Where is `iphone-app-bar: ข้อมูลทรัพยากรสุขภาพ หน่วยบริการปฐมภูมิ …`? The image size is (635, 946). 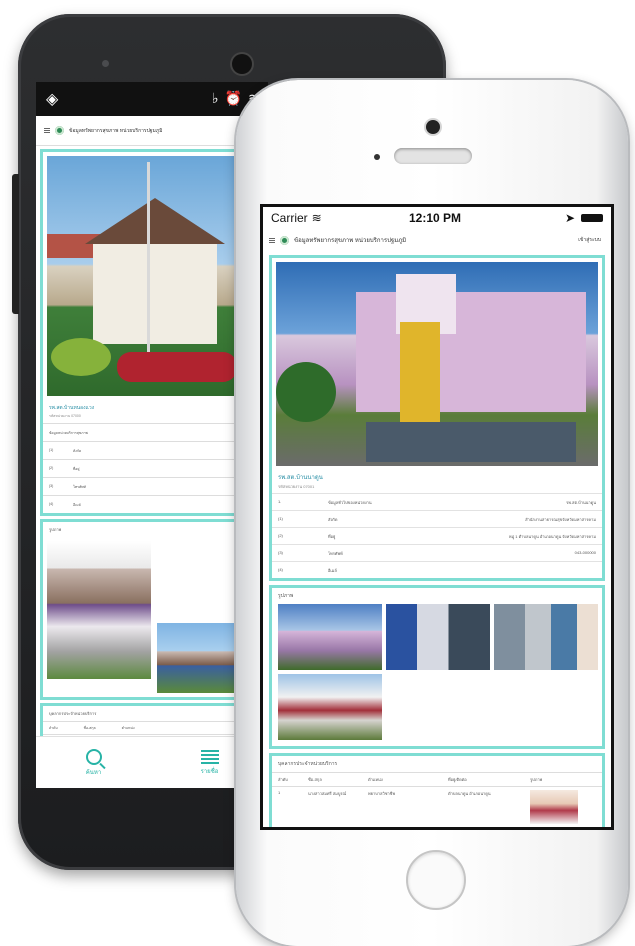
iphone-app-bar: ข้อมูลทรัพยากรสุขภาพ หน่วยบริการปฐมภูมิ … is located at coordinates (437, 240).